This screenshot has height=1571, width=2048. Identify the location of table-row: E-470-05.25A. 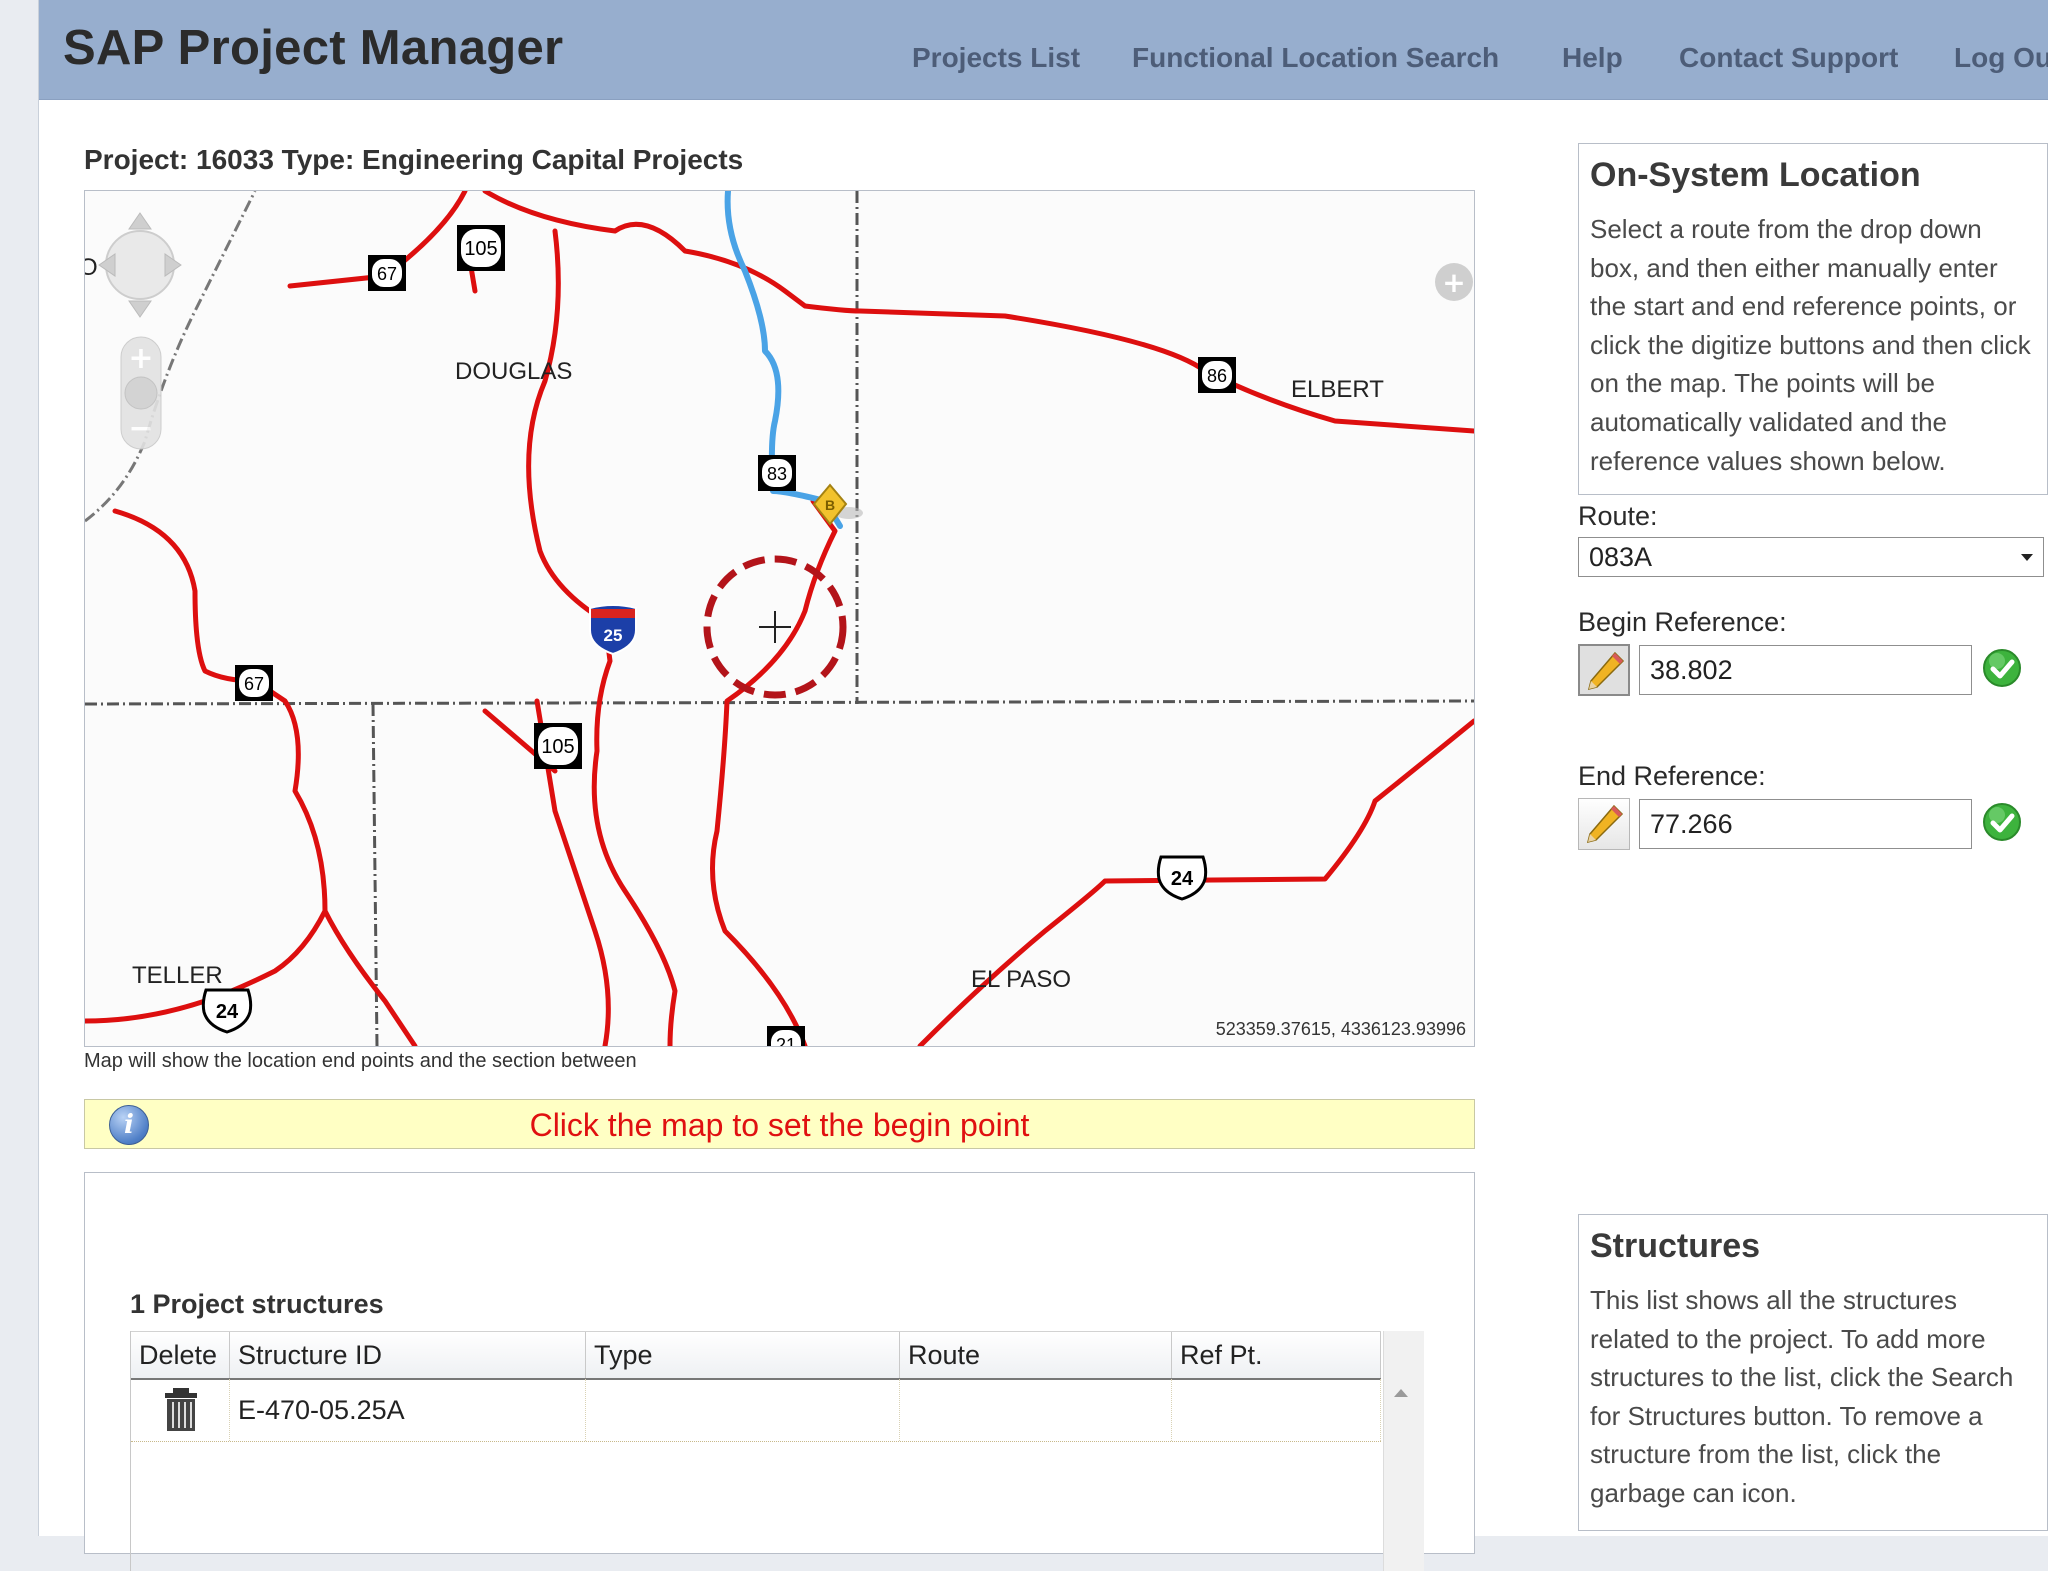
(756, 1410).